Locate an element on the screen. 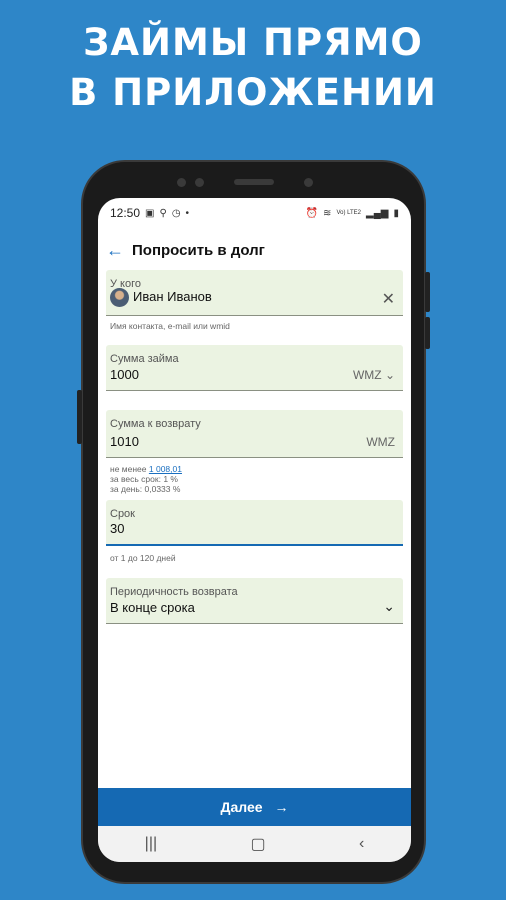 The height and width of the screenshot is (900, 506). from-value: Иван Иванов is located at coordinates (161, 297).